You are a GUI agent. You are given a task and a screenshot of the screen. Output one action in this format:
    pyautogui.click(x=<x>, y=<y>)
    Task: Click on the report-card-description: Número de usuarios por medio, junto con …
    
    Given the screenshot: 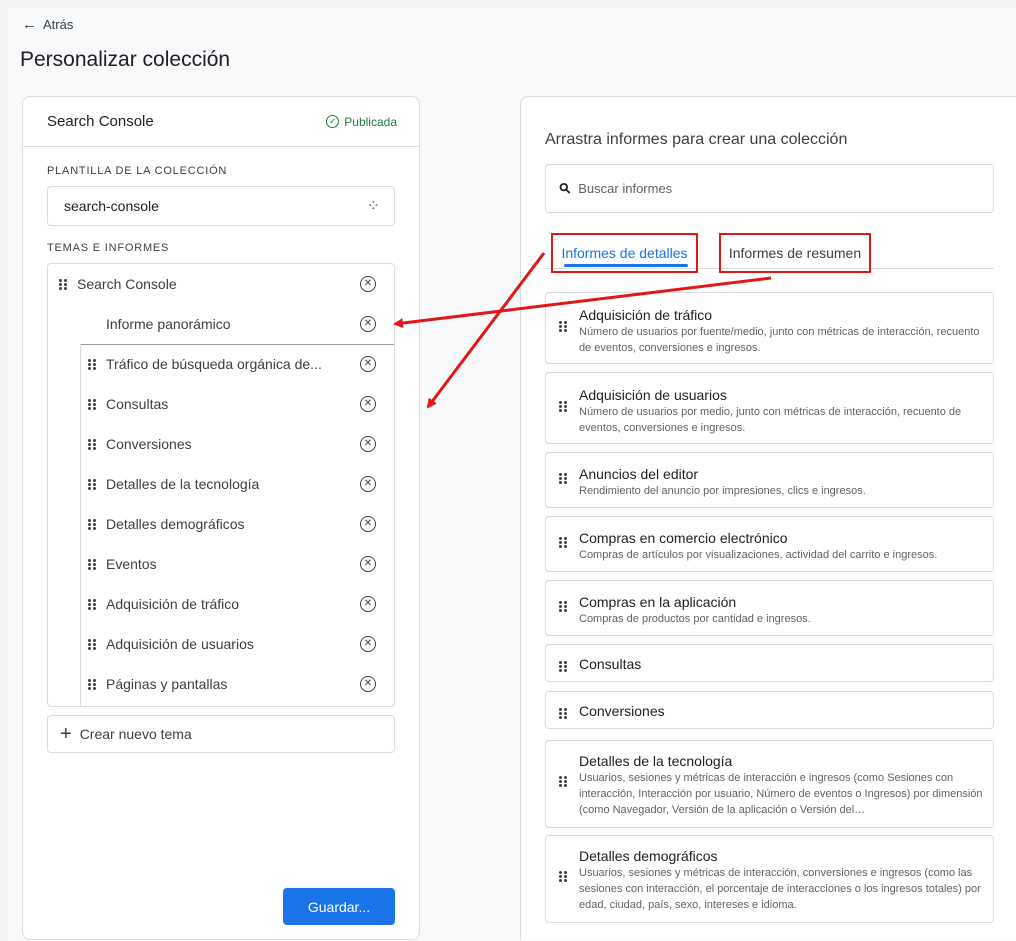 What is the action you would take?
    pyautogui.click(x=770, y=420)
    